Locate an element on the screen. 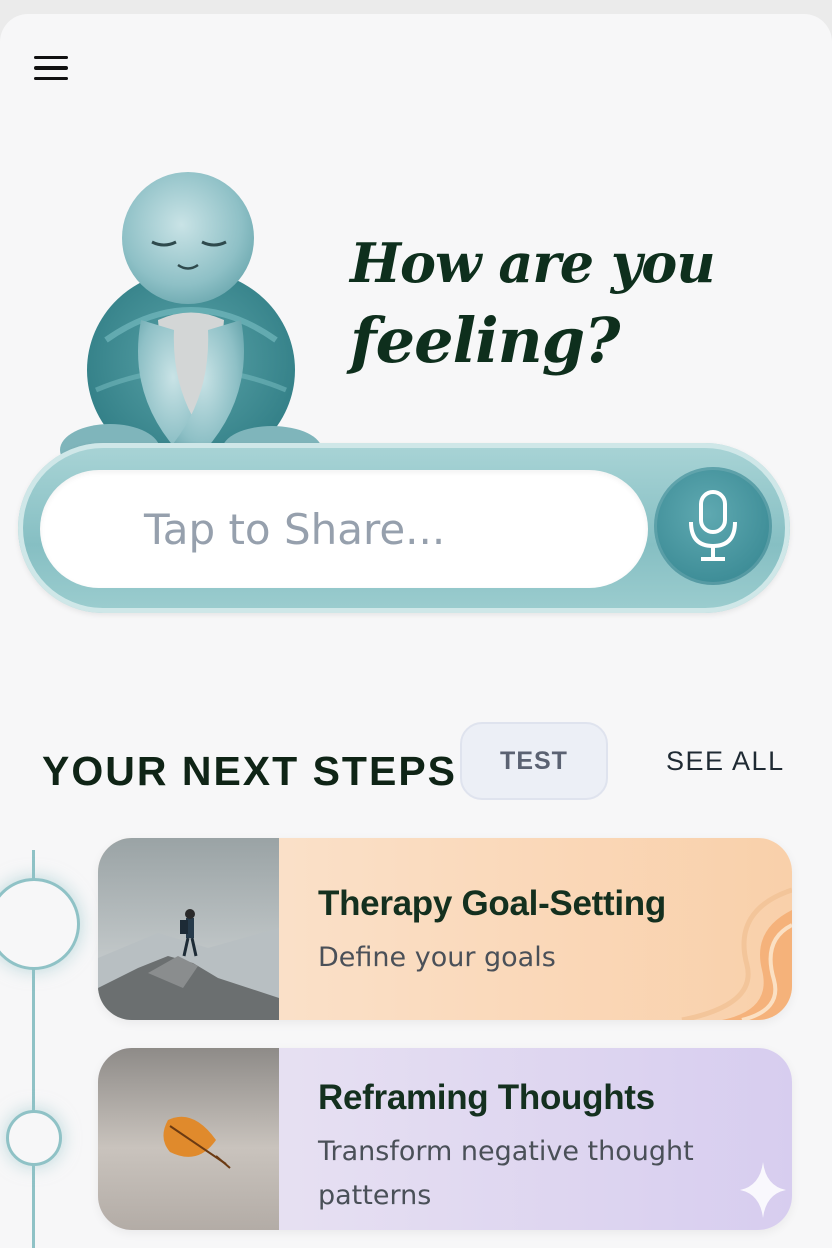  card-subtitle: Transform negative thought patterns is located at coordinates (506, 1173).